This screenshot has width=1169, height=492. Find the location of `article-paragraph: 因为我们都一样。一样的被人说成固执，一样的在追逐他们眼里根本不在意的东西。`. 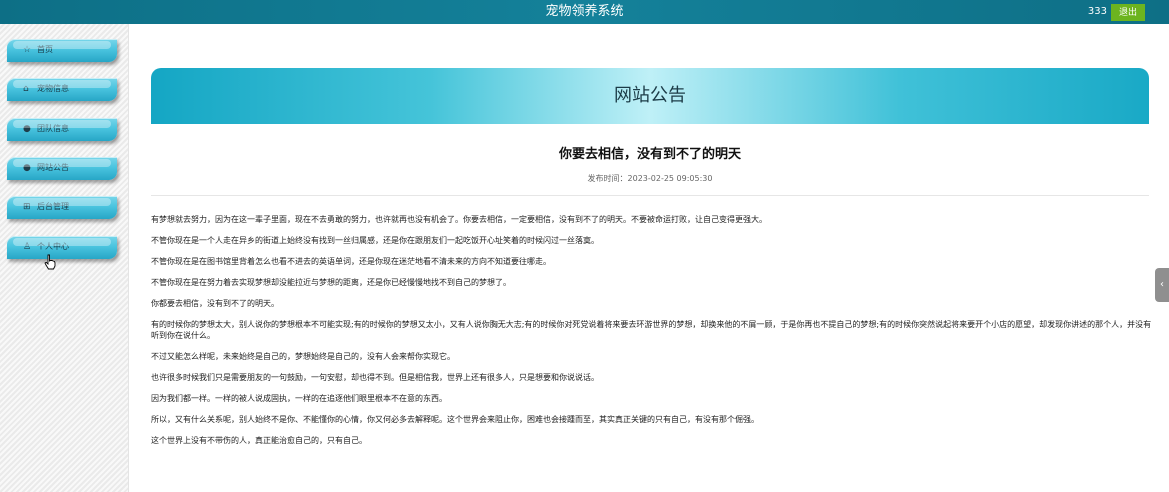

article-paragraph: 因为我们都一样。一样的被人说成固执，一样的在追逐他们眼里根本不在意的东西。 is located at coordinates (299, 398).